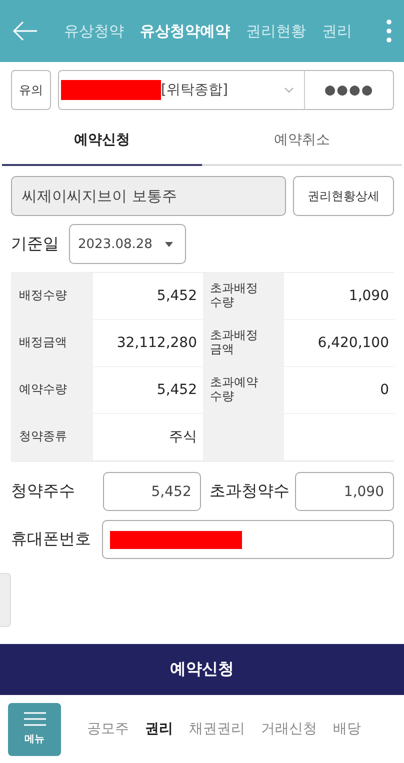  Describe the element at coordinates (152, 491) in the screenshot. I see `quantity-input-field: 5,452` at that location.